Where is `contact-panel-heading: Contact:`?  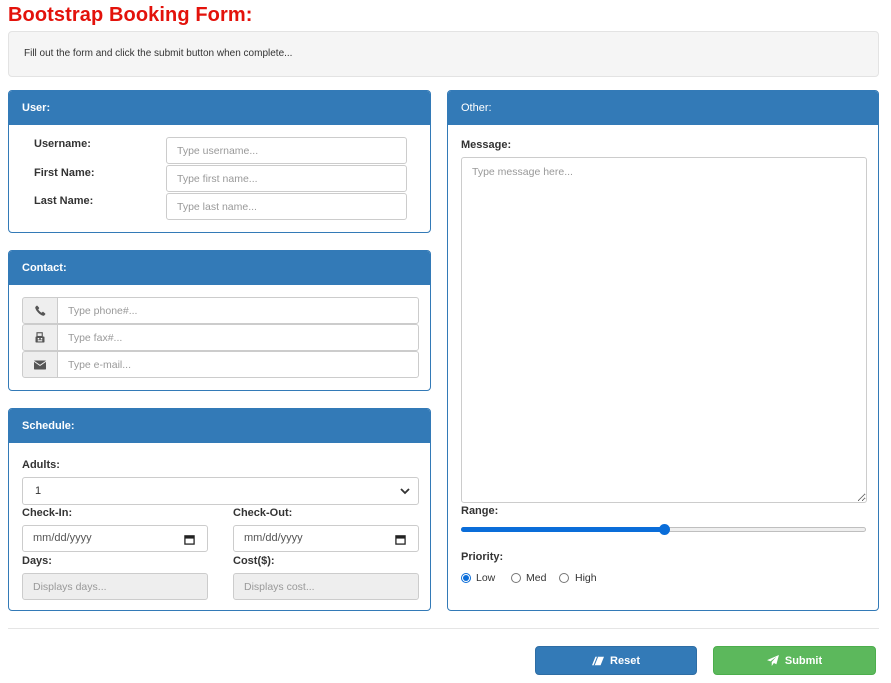
contact-panel-heading: Contact: is located at coordinates (219, 268).